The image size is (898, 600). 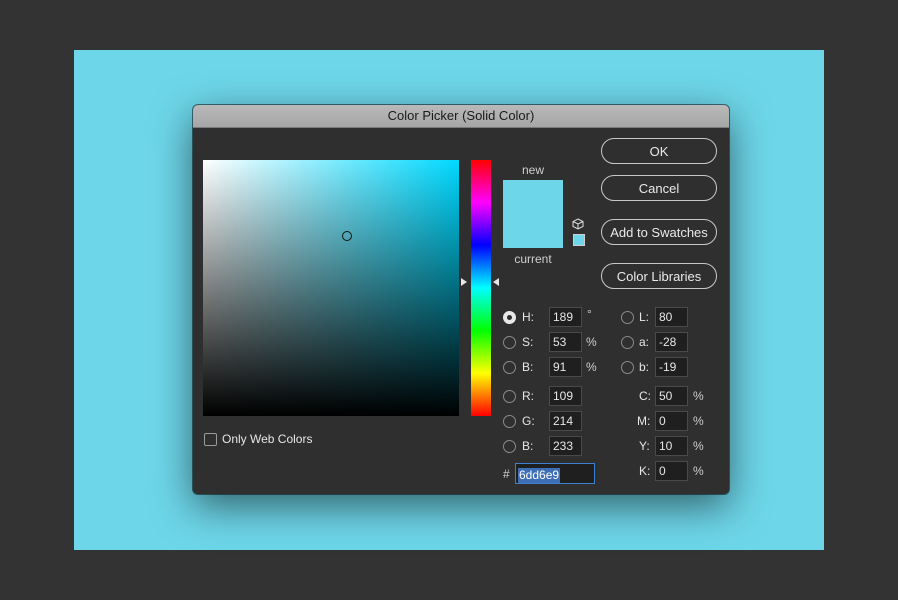 I want to click on color-preview-swatch, so click(x=533, y=214).